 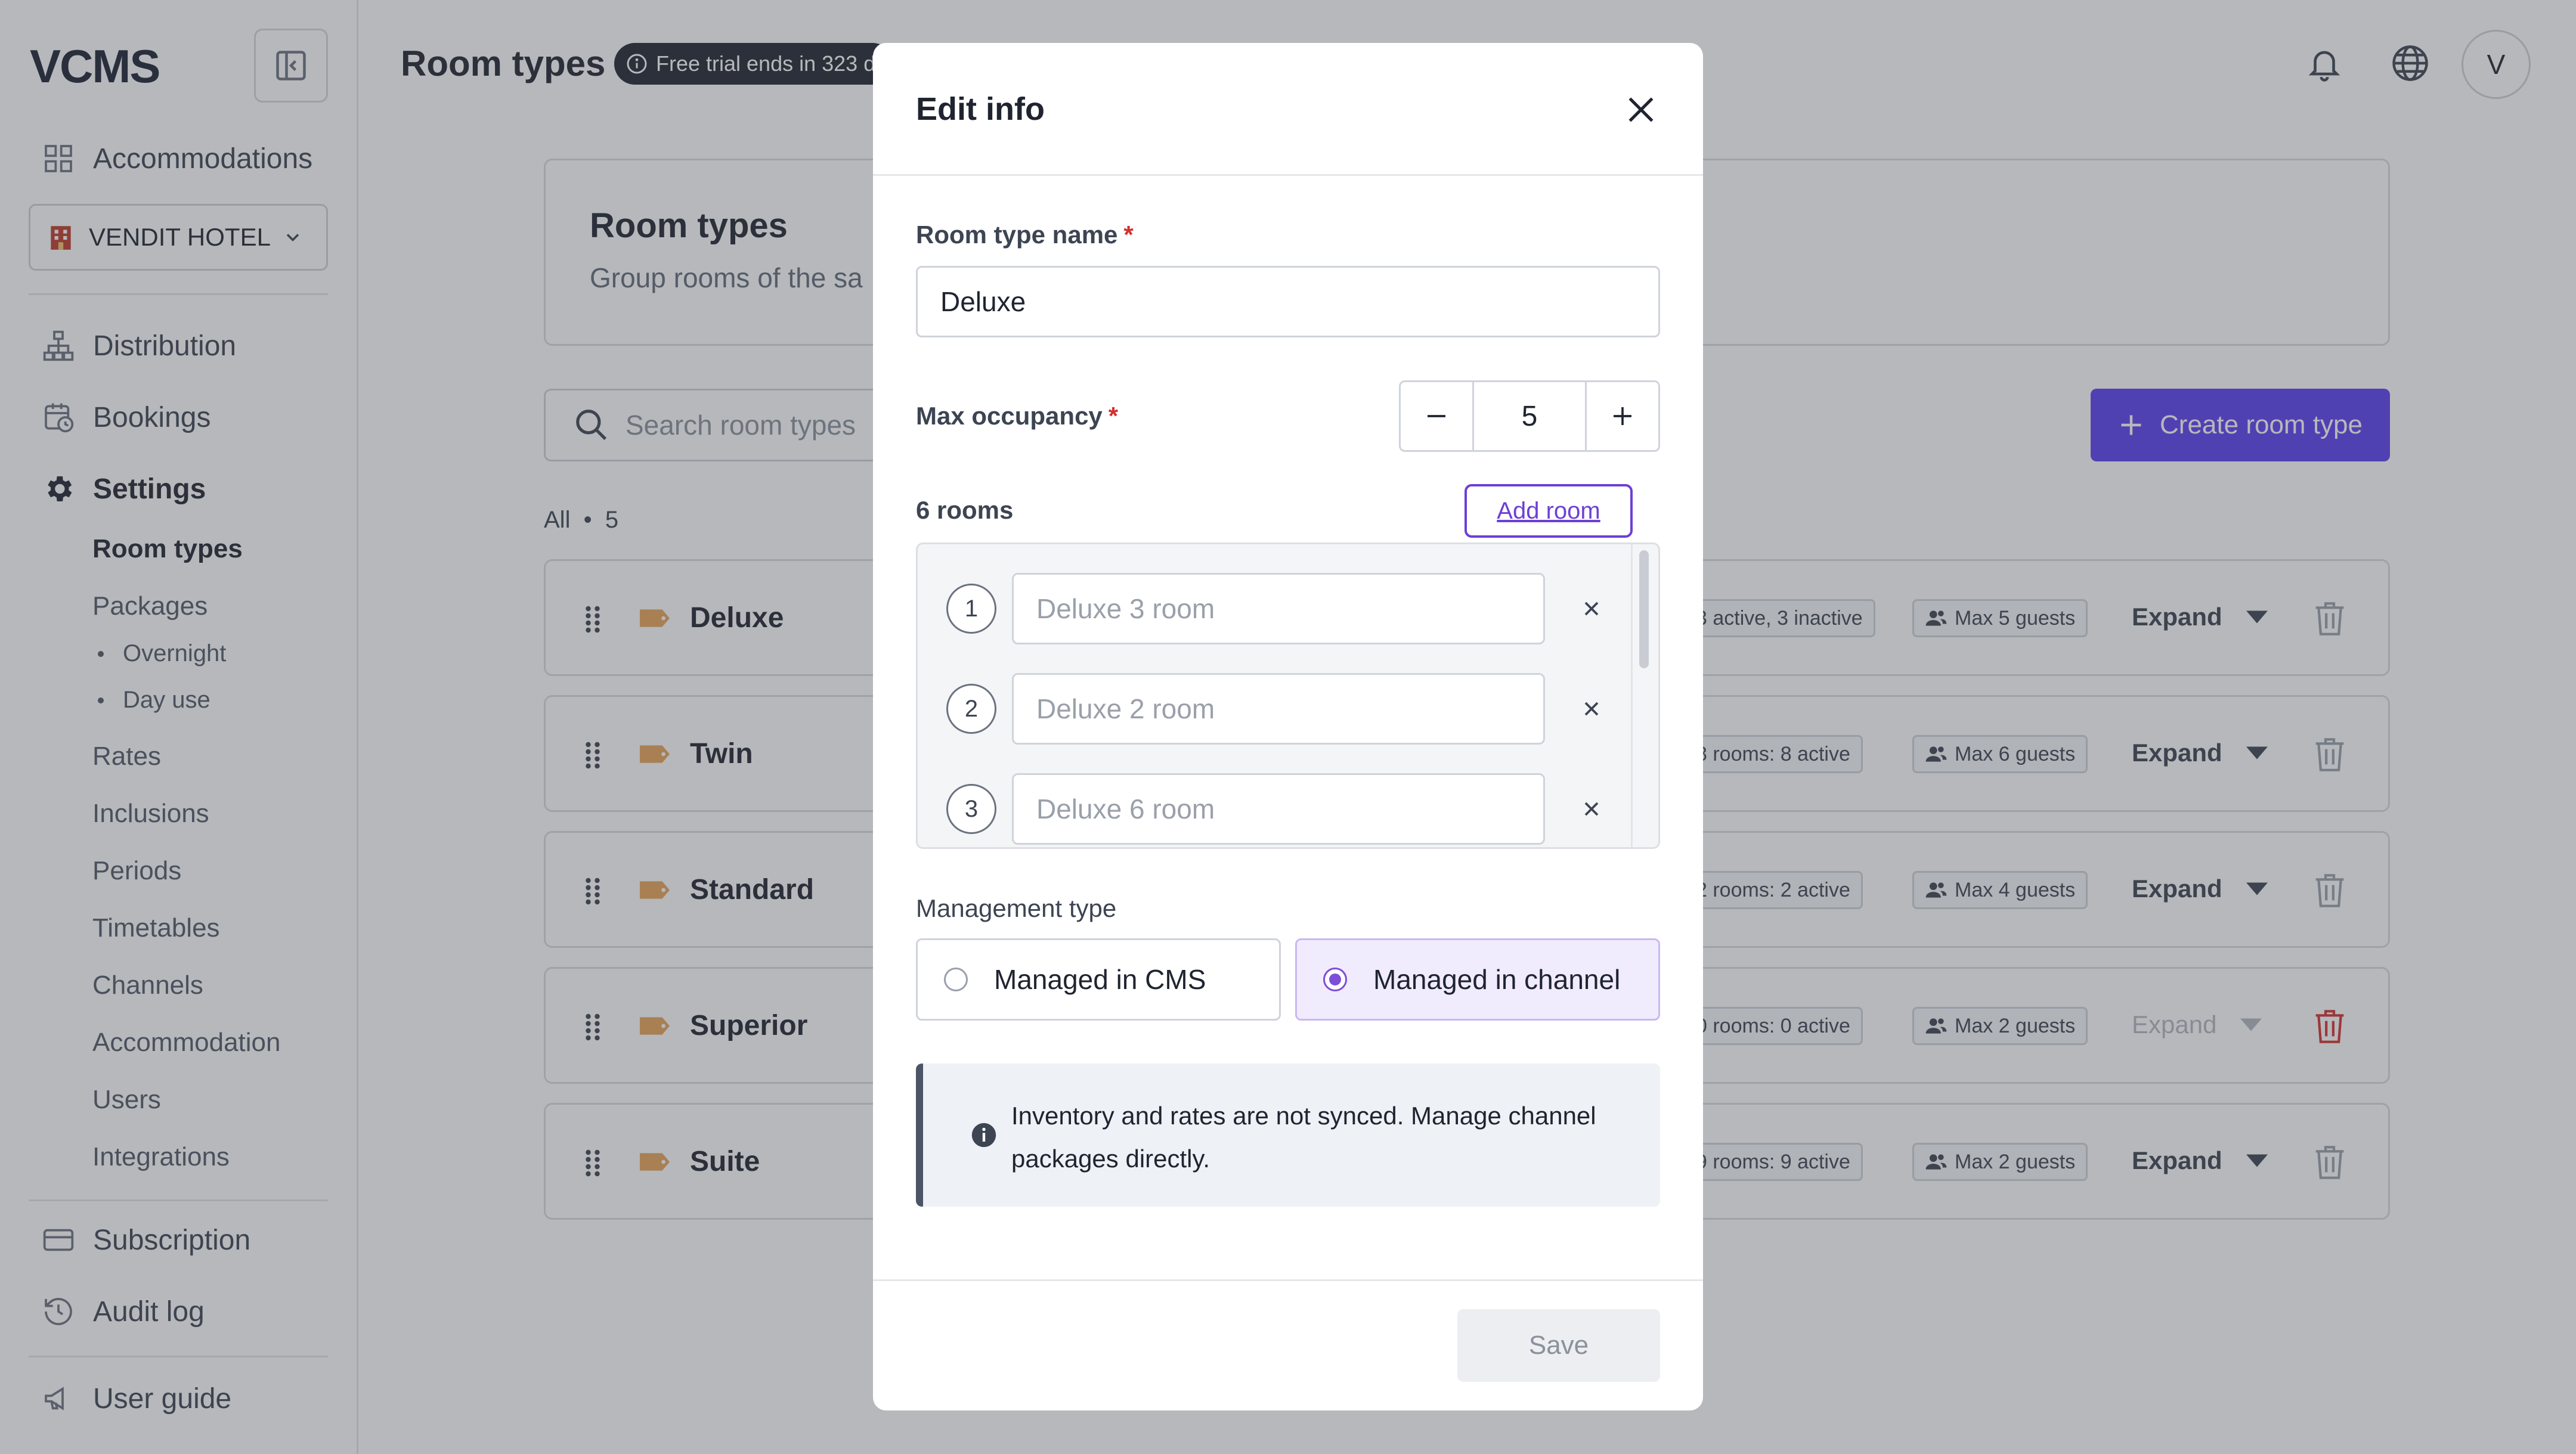 I want to click on increment-button, so click(x=1623, y=416).